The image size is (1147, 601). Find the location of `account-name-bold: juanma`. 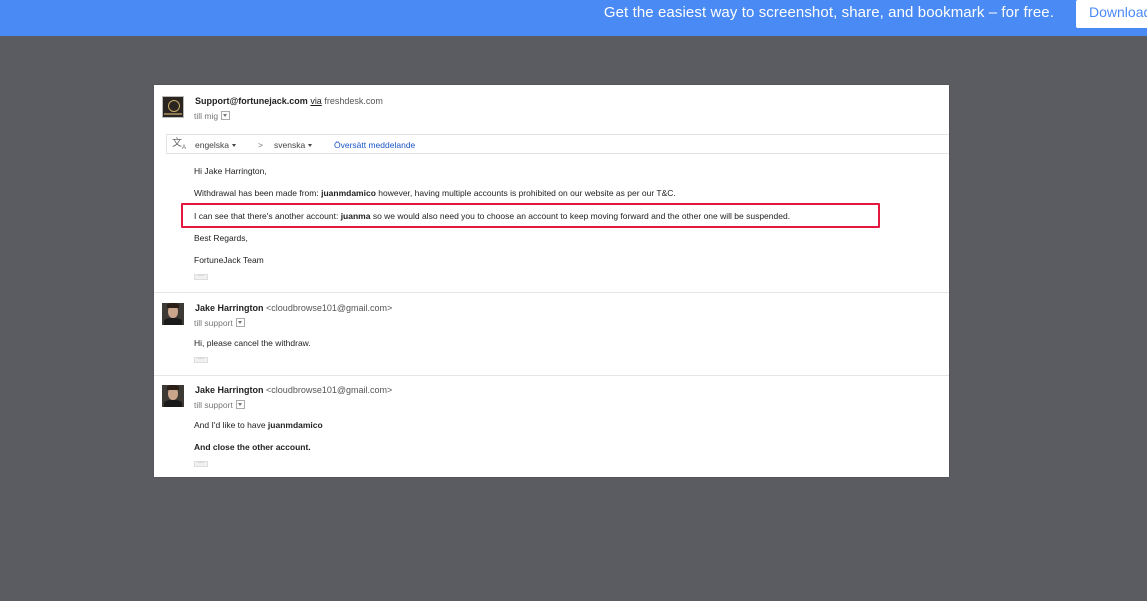

account-name-bold: juanma is located at coordinates (355, 216).